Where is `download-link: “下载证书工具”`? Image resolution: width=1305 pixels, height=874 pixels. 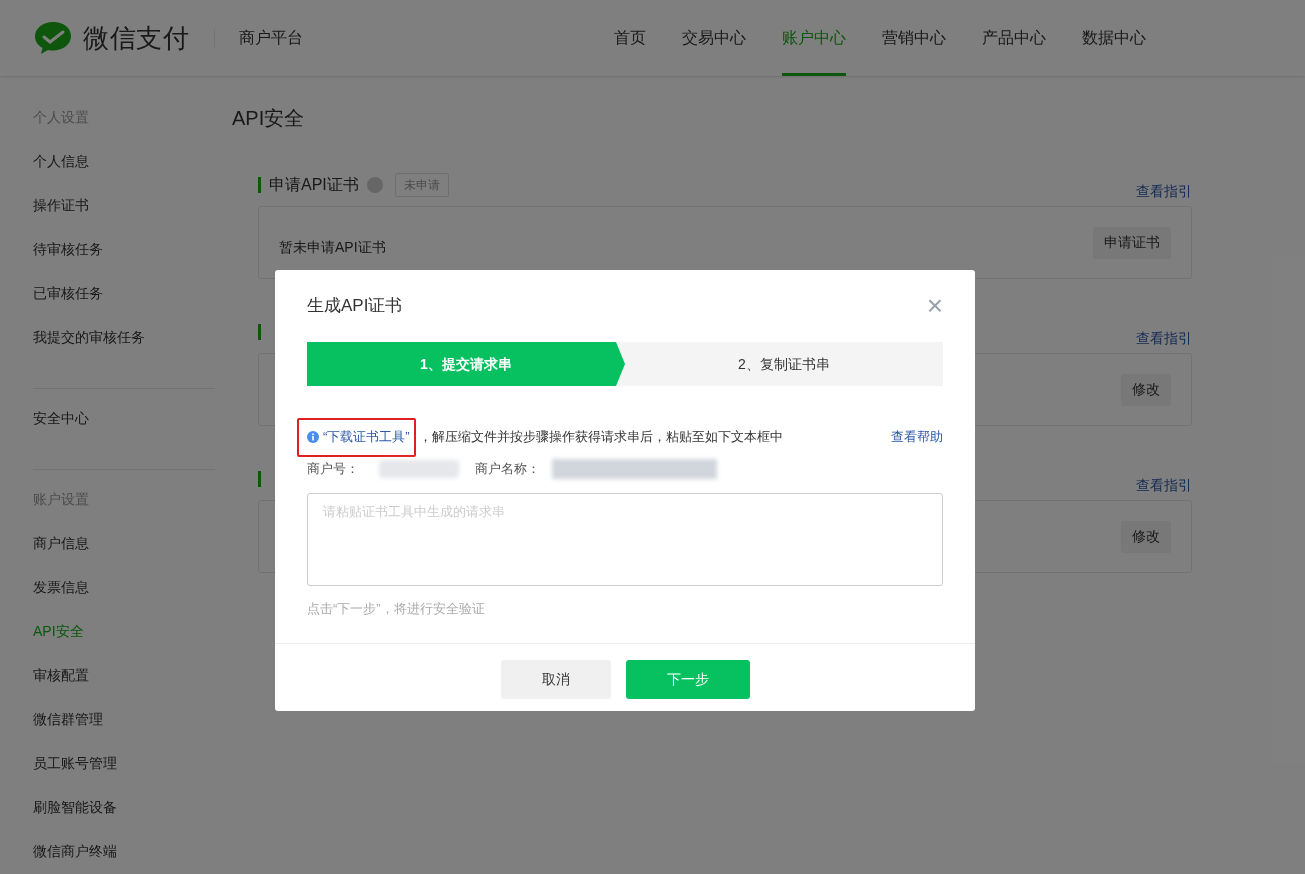 download-link: “下载证书工具” is located at coordinates (366, 437).